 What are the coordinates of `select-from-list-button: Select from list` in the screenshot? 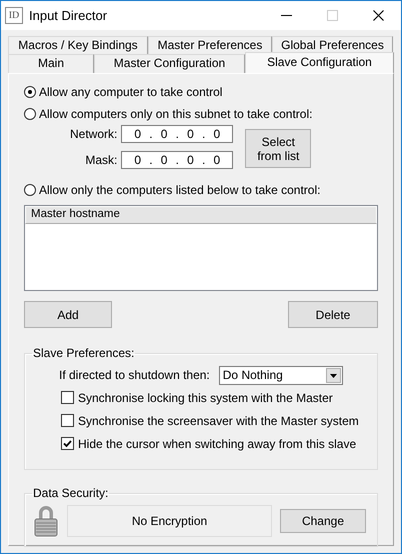 It's located at (278, 148).